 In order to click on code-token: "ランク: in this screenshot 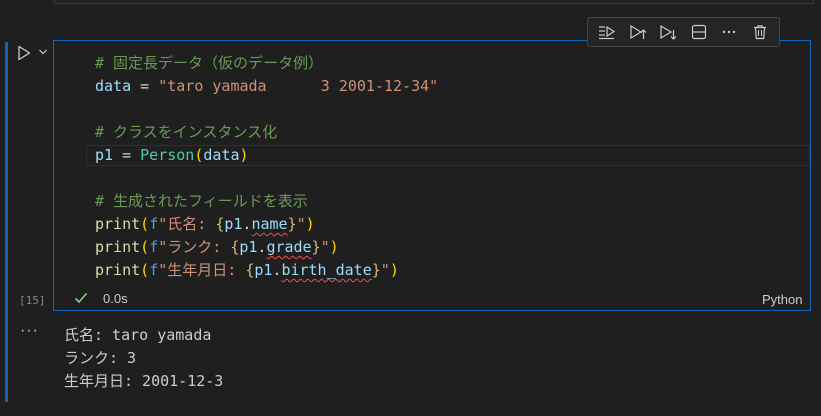, I will do `click(194, 247)`.